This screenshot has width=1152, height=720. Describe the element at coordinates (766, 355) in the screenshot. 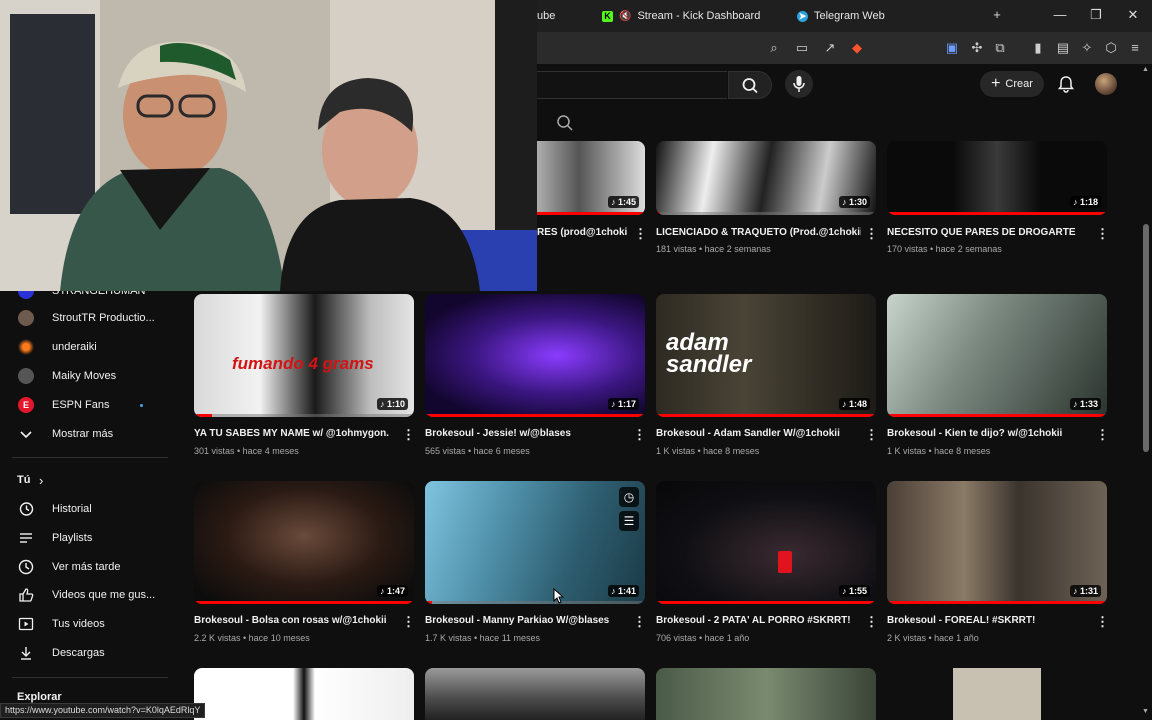

I see `video-thumbnail: adam sandler ♪ 1:48` at that location.